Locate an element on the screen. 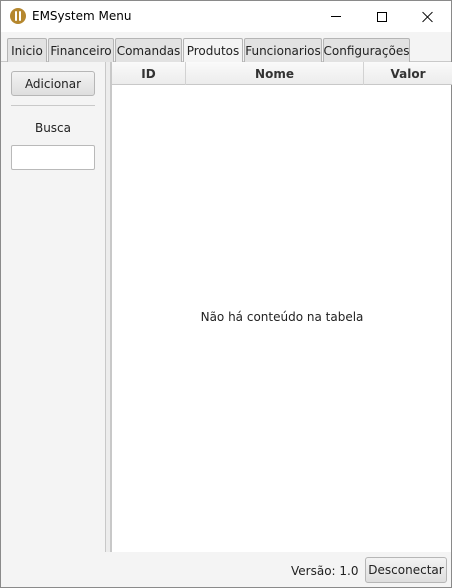 This screenshot has height=588, width=452. table-header: ID Nome Valor is located at coordinates (282, 73).